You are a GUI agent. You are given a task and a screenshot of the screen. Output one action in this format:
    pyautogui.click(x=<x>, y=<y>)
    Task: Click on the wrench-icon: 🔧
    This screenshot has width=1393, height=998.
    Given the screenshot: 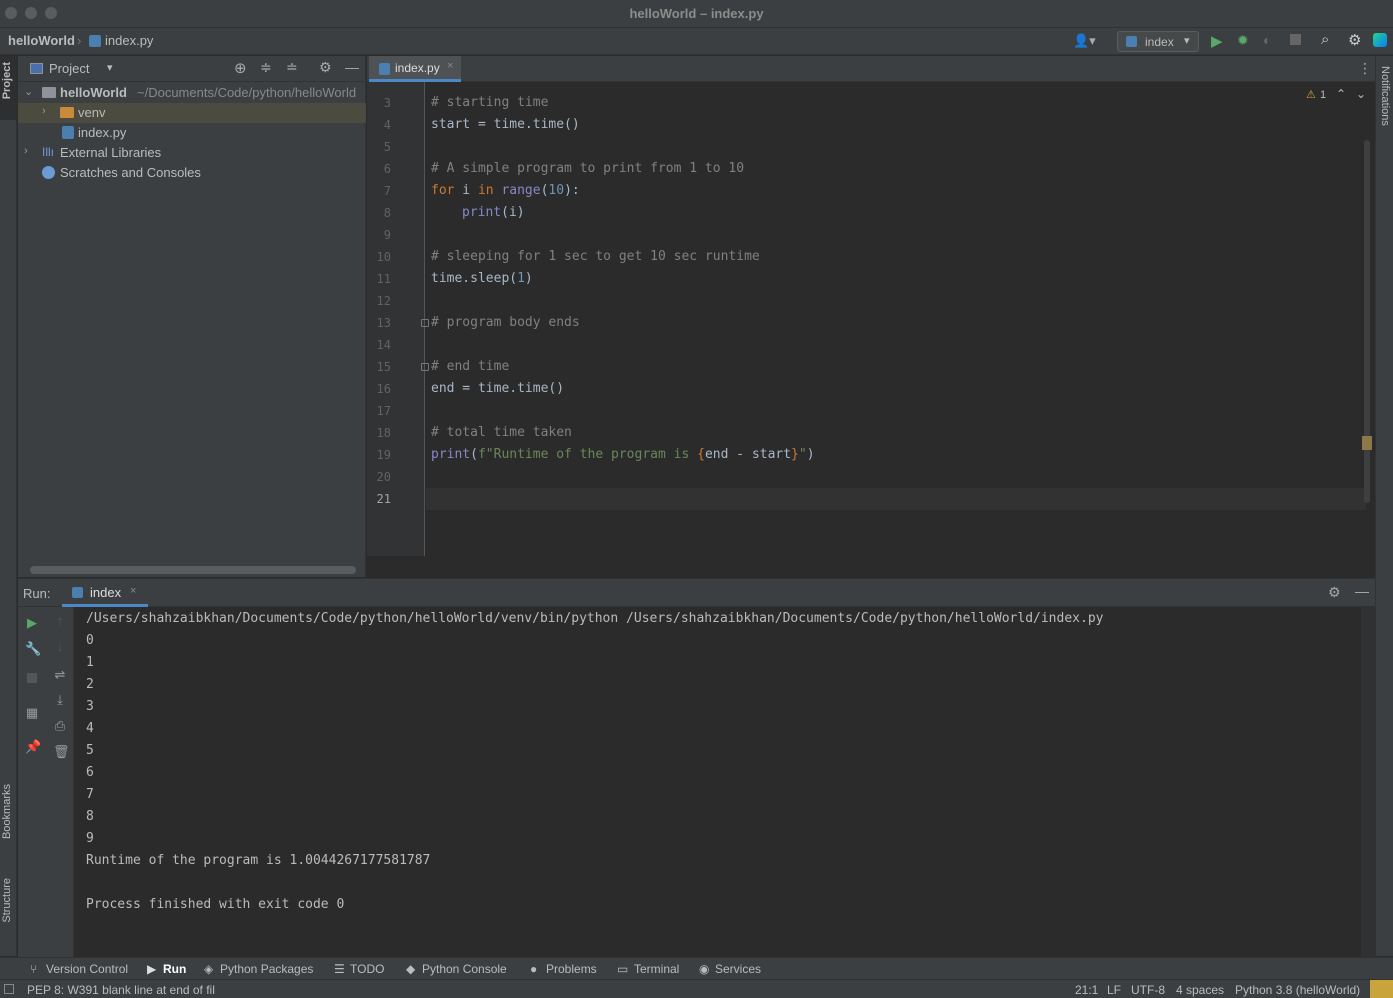 What is the action you would take?
    pyautogui.click(x=33, y=649)
    